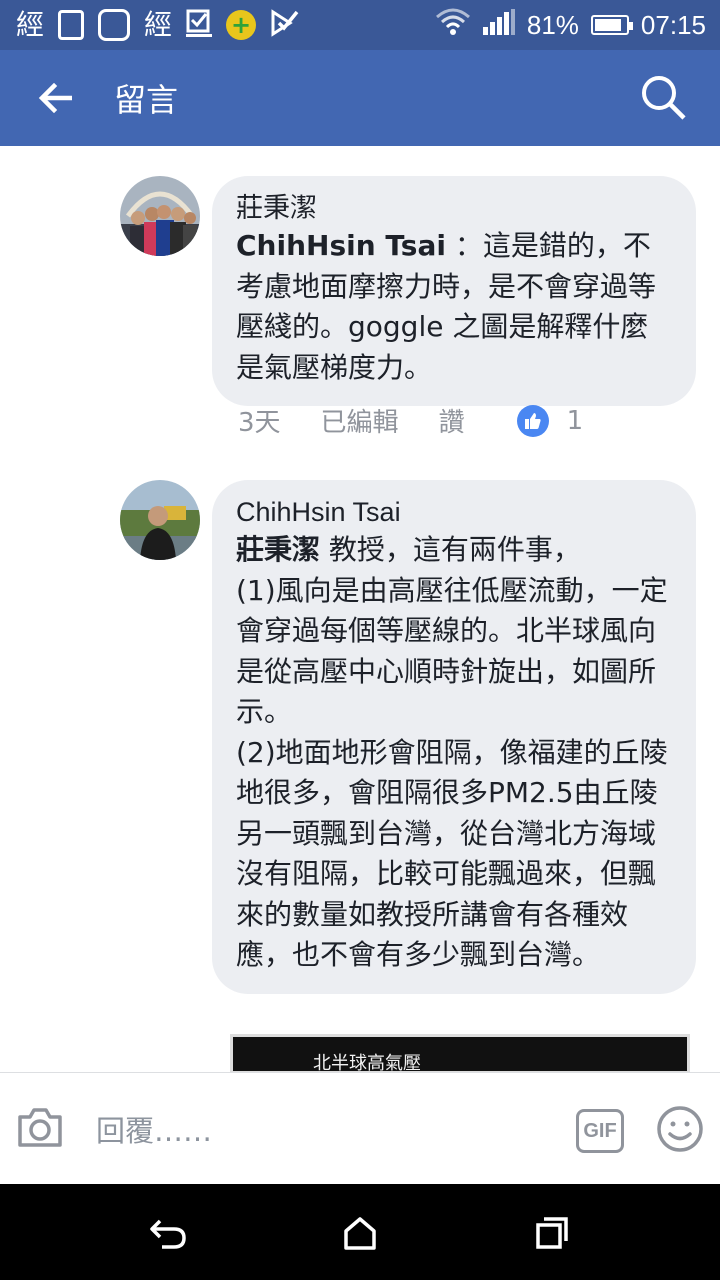 This screenshot has width=720, height=1280. Describe the element at coordinates (199, 25) in the screenshot. I see `checkbox-icon` at that location.